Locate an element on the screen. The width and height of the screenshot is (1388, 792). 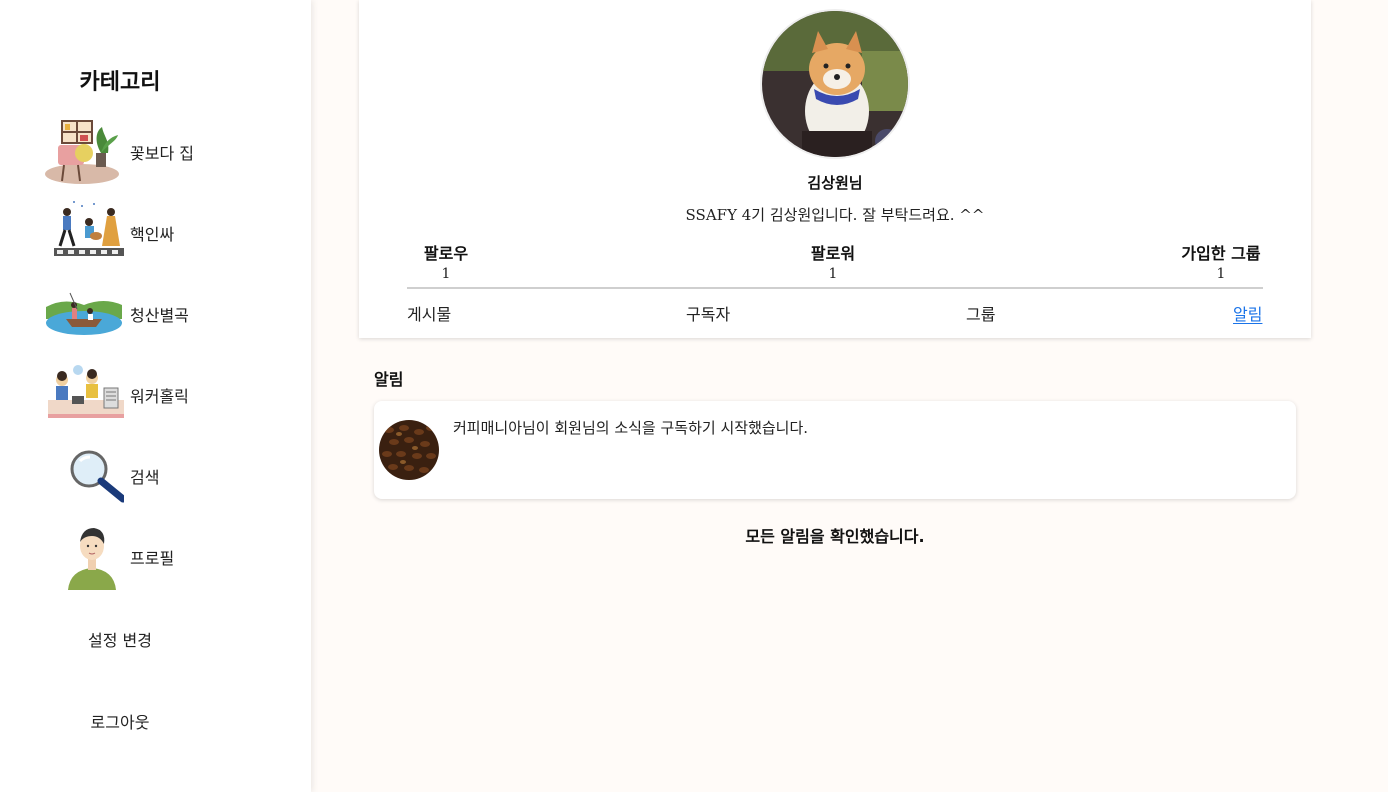
sidebar-item-label: 청산별곡 is located at coordinates (159, 315).